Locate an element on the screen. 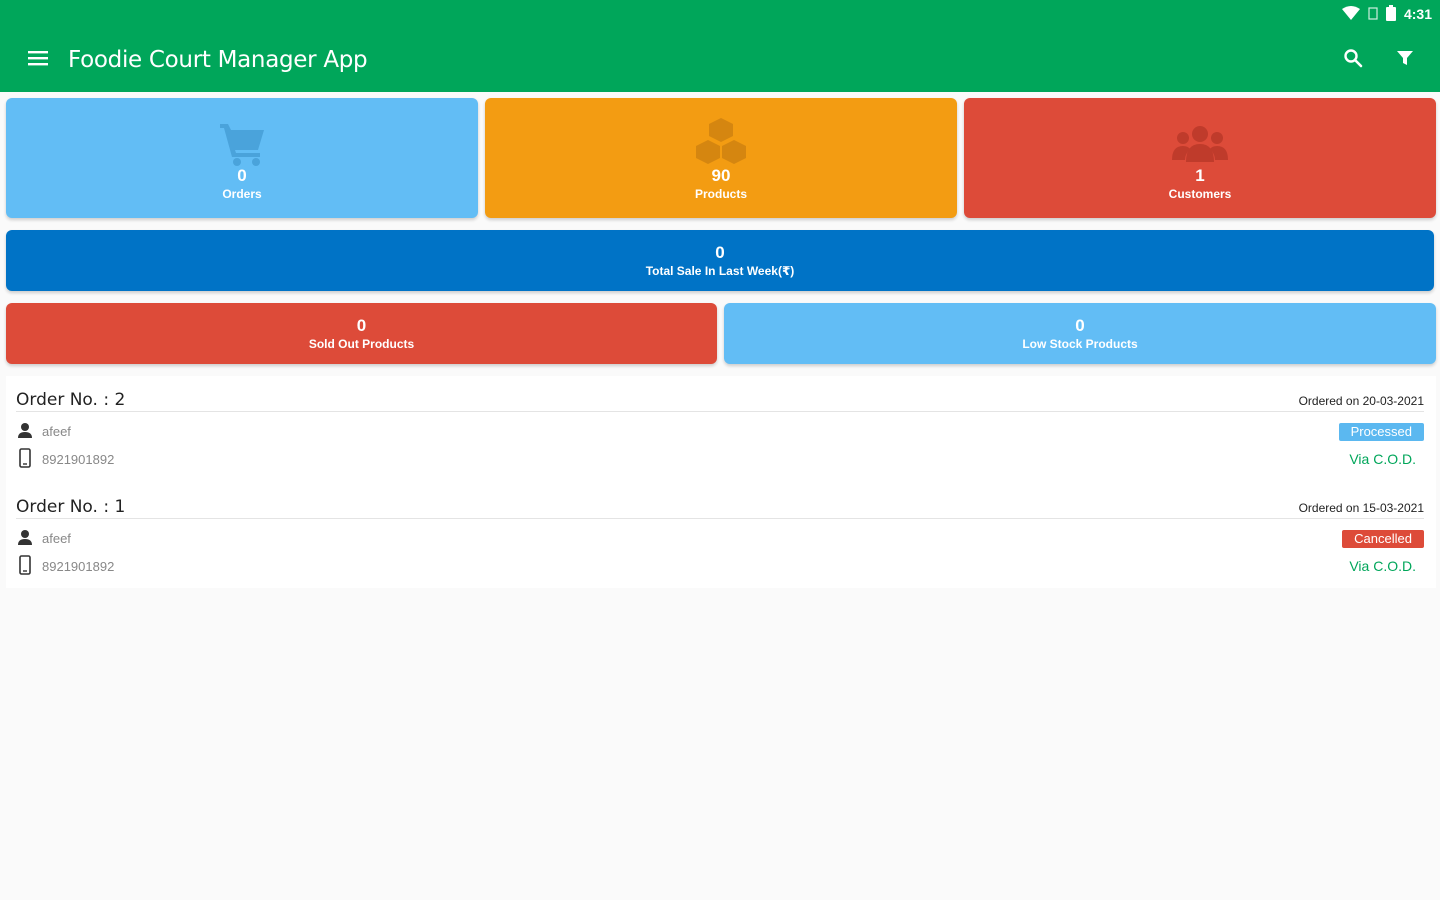 The height and width of the screenshot is (900, 1440). filter-button is located at coordinates (1405, 60).